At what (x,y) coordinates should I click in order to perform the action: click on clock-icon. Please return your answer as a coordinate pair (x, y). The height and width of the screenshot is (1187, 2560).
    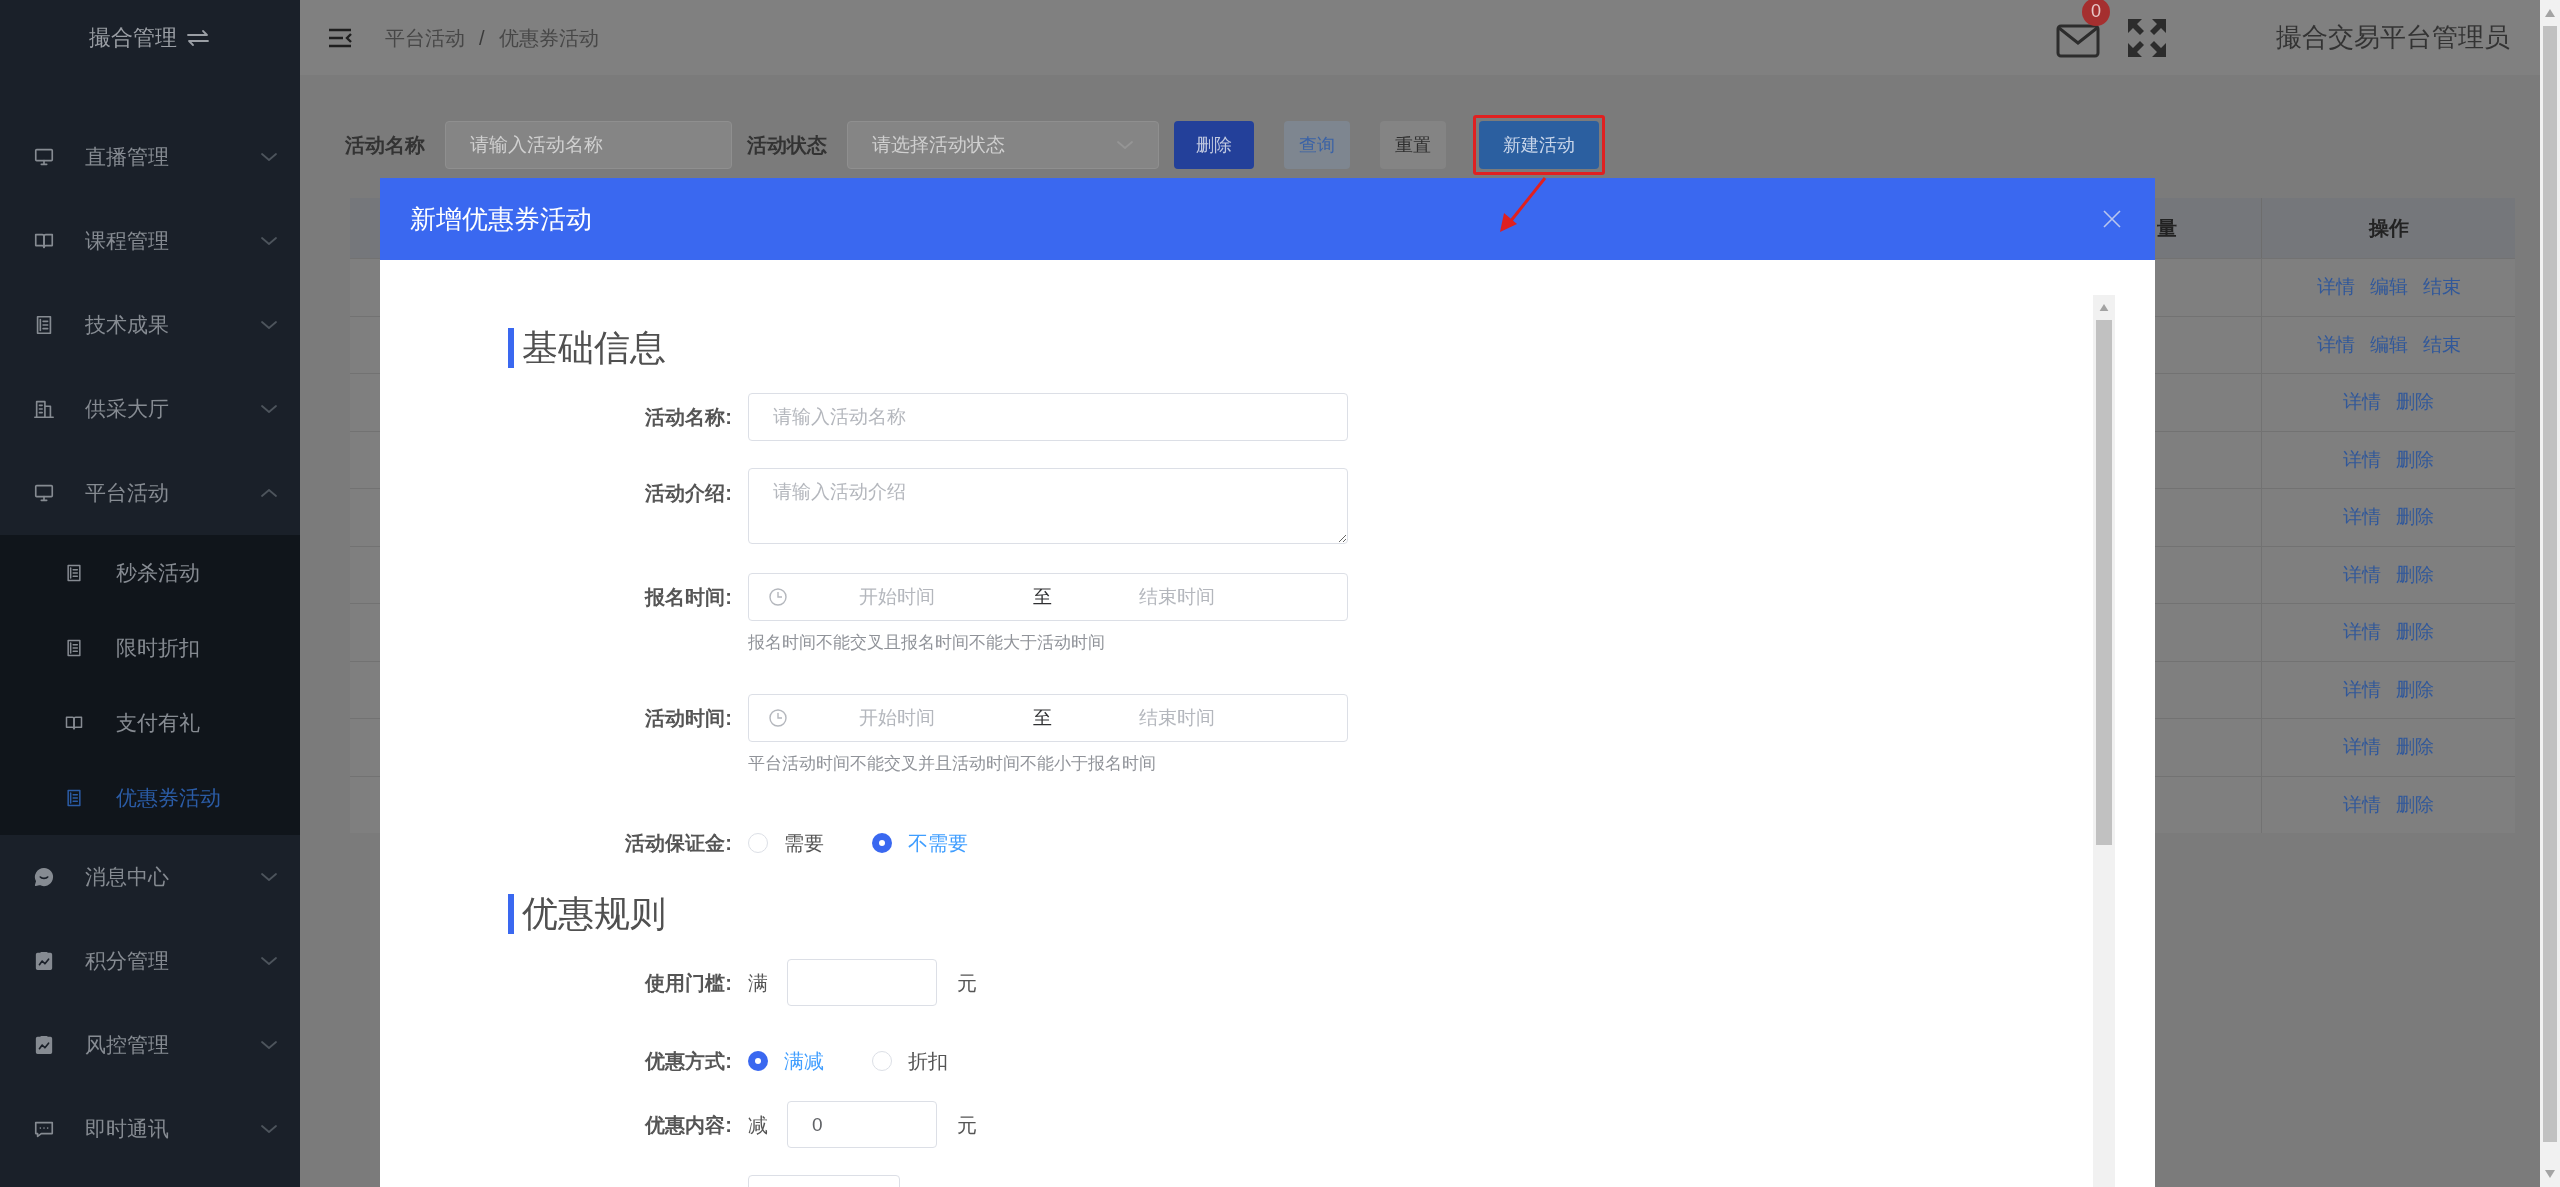
    Looking at the image, I should click on (778, 597).